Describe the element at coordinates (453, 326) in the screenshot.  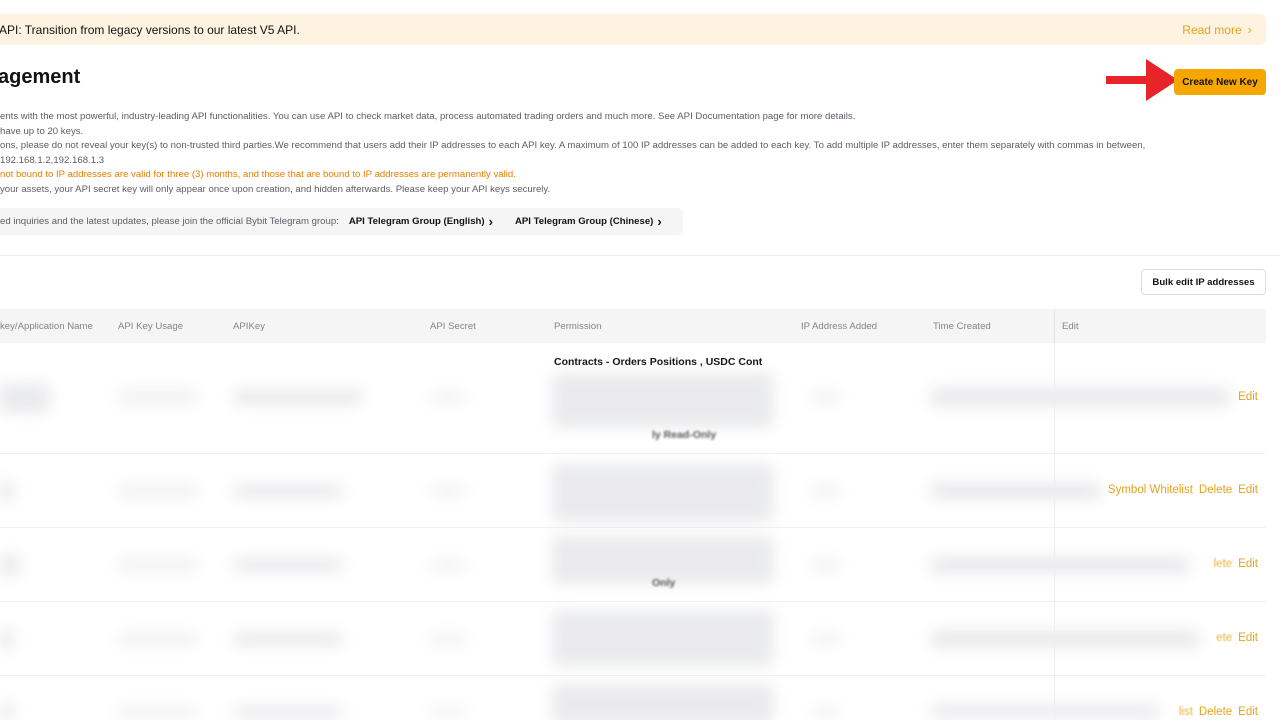
I see `column-header: API Secret` at that location.